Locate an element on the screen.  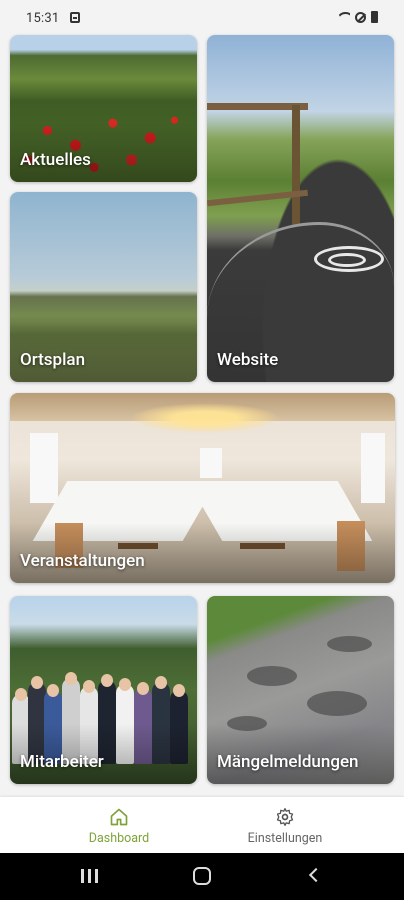
home-circle-icon is located at coordinates (202, 876).